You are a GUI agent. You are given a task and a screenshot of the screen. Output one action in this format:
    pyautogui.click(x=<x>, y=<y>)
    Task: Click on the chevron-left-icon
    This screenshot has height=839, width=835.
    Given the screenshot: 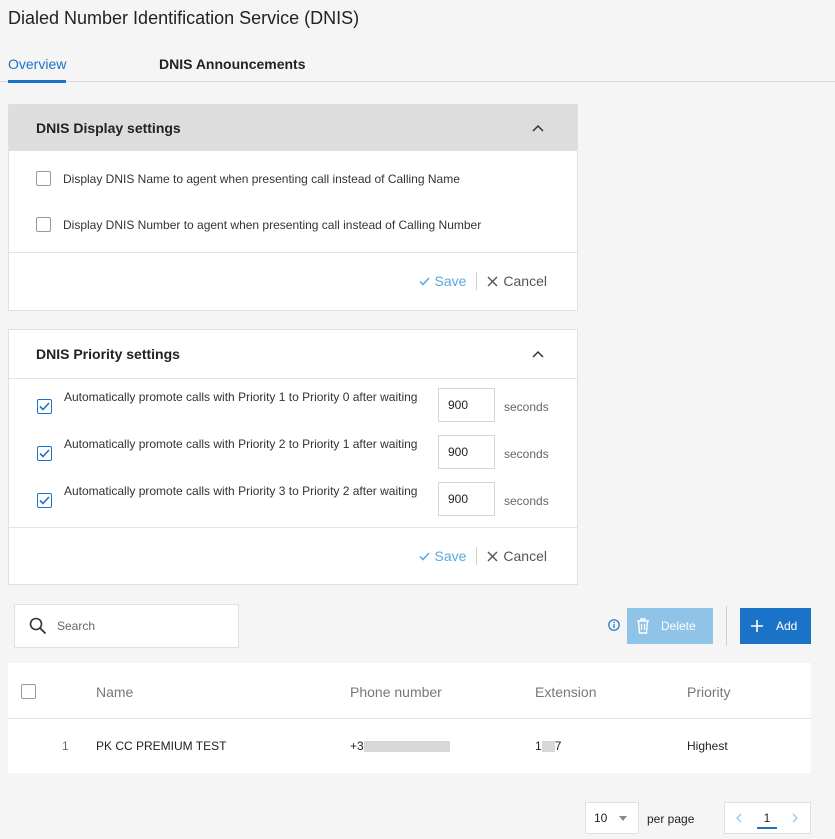 What is the action you would take?
    pyautogui.click(x=739, y=818)
    